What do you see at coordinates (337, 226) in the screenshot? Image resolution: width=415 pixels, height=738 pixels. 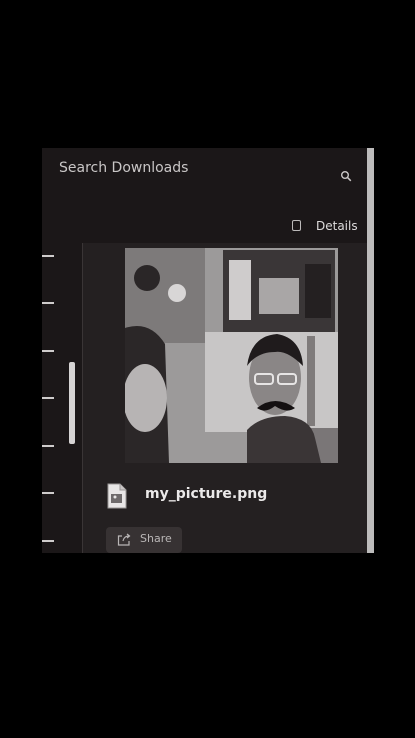 I see `details-label: Details` at bounding box center [337, 226].